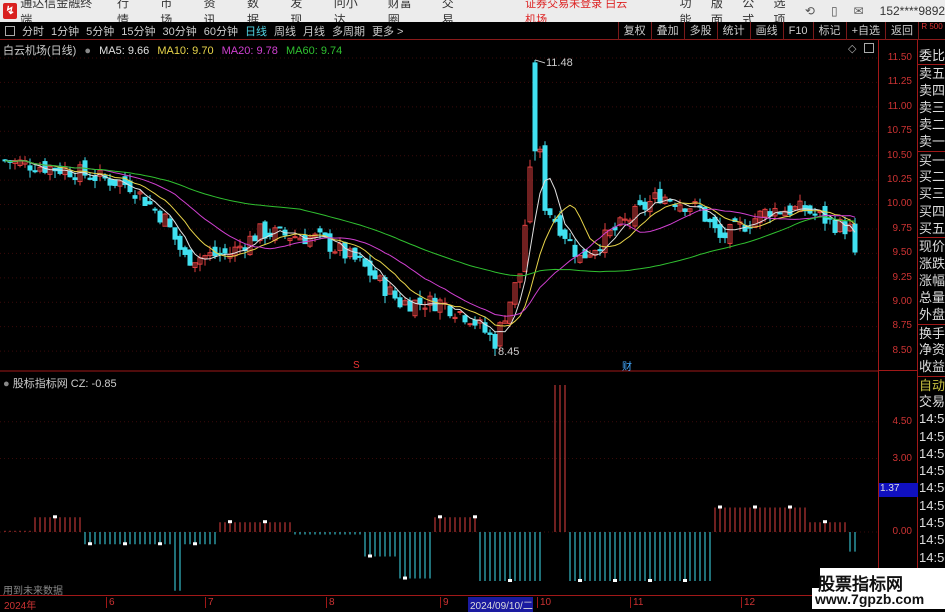  Describe the element at coordinates (902, 301) in the screenshot. I see `price-axis-label: 9.00` at that location.